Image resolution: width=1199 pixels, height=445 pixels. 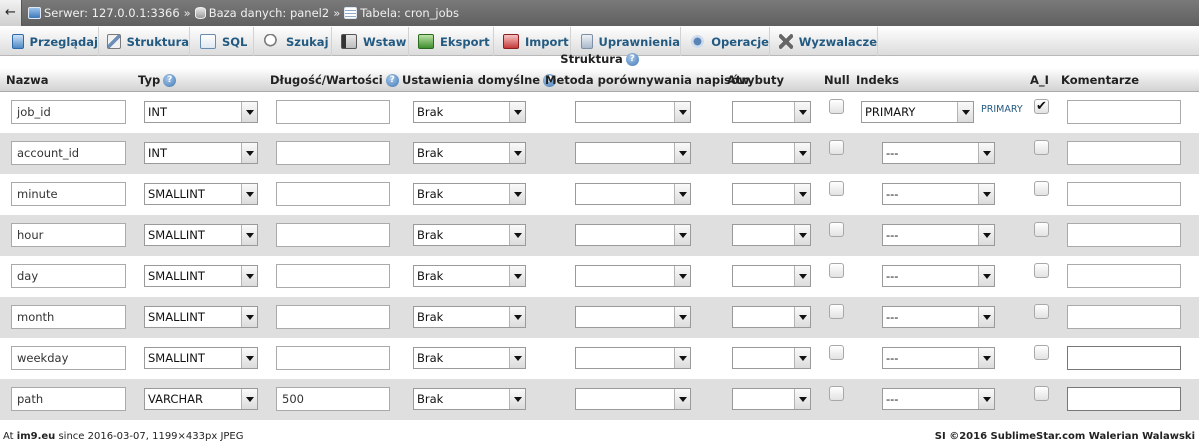 What do you see at coordinates (269, 13) in the screenshot?
I see `breadcrumb-database: Baza danych: panel2` at bounding box center [269, 13].